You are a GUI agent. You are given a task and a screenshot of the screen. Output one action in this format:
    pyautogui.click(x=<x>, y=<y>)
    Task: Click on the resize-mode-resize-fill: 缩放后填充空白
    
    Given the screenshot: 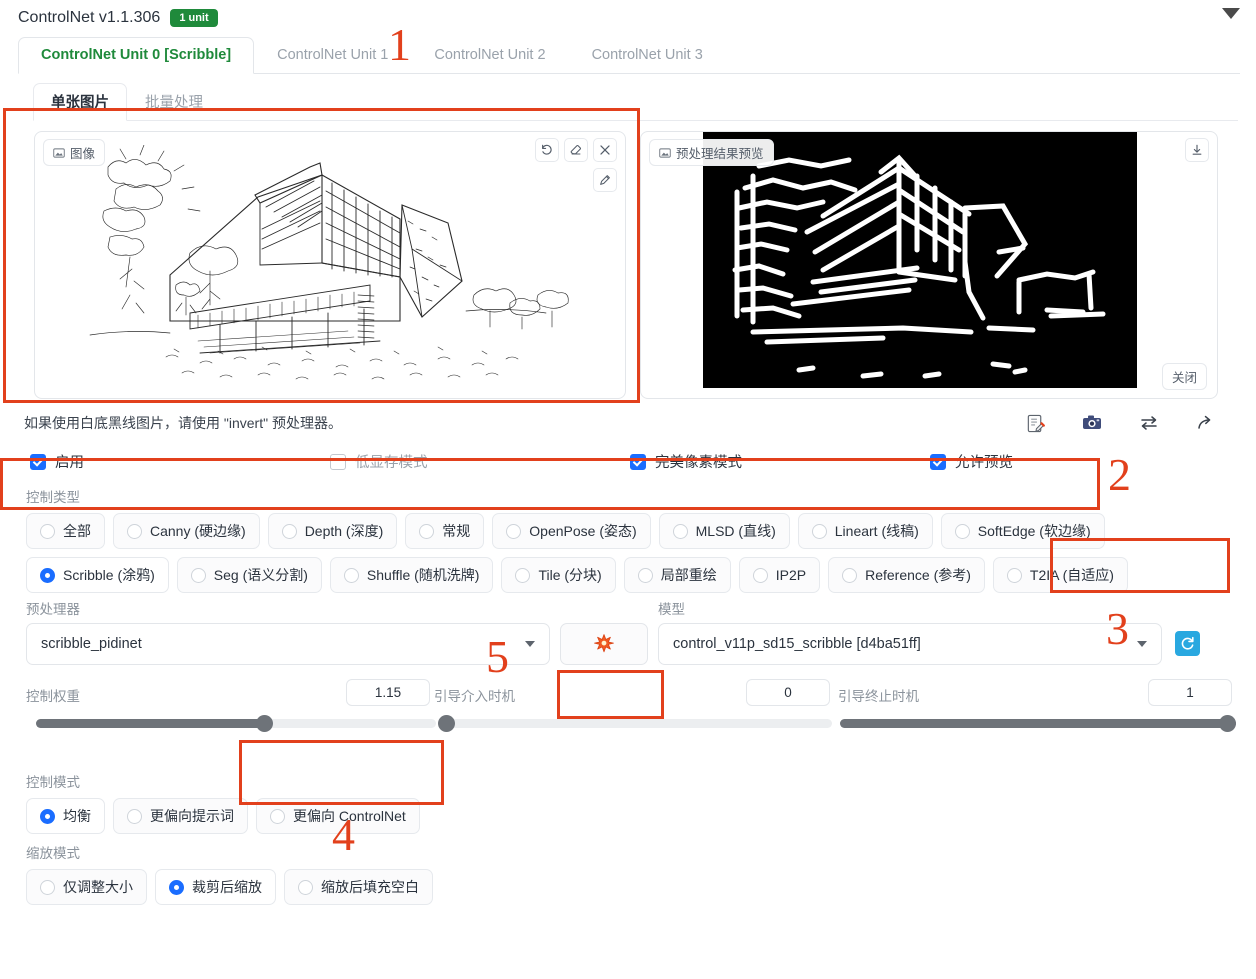 What is the action you would take?
    pyautogui.click(x=358, y=887)
    